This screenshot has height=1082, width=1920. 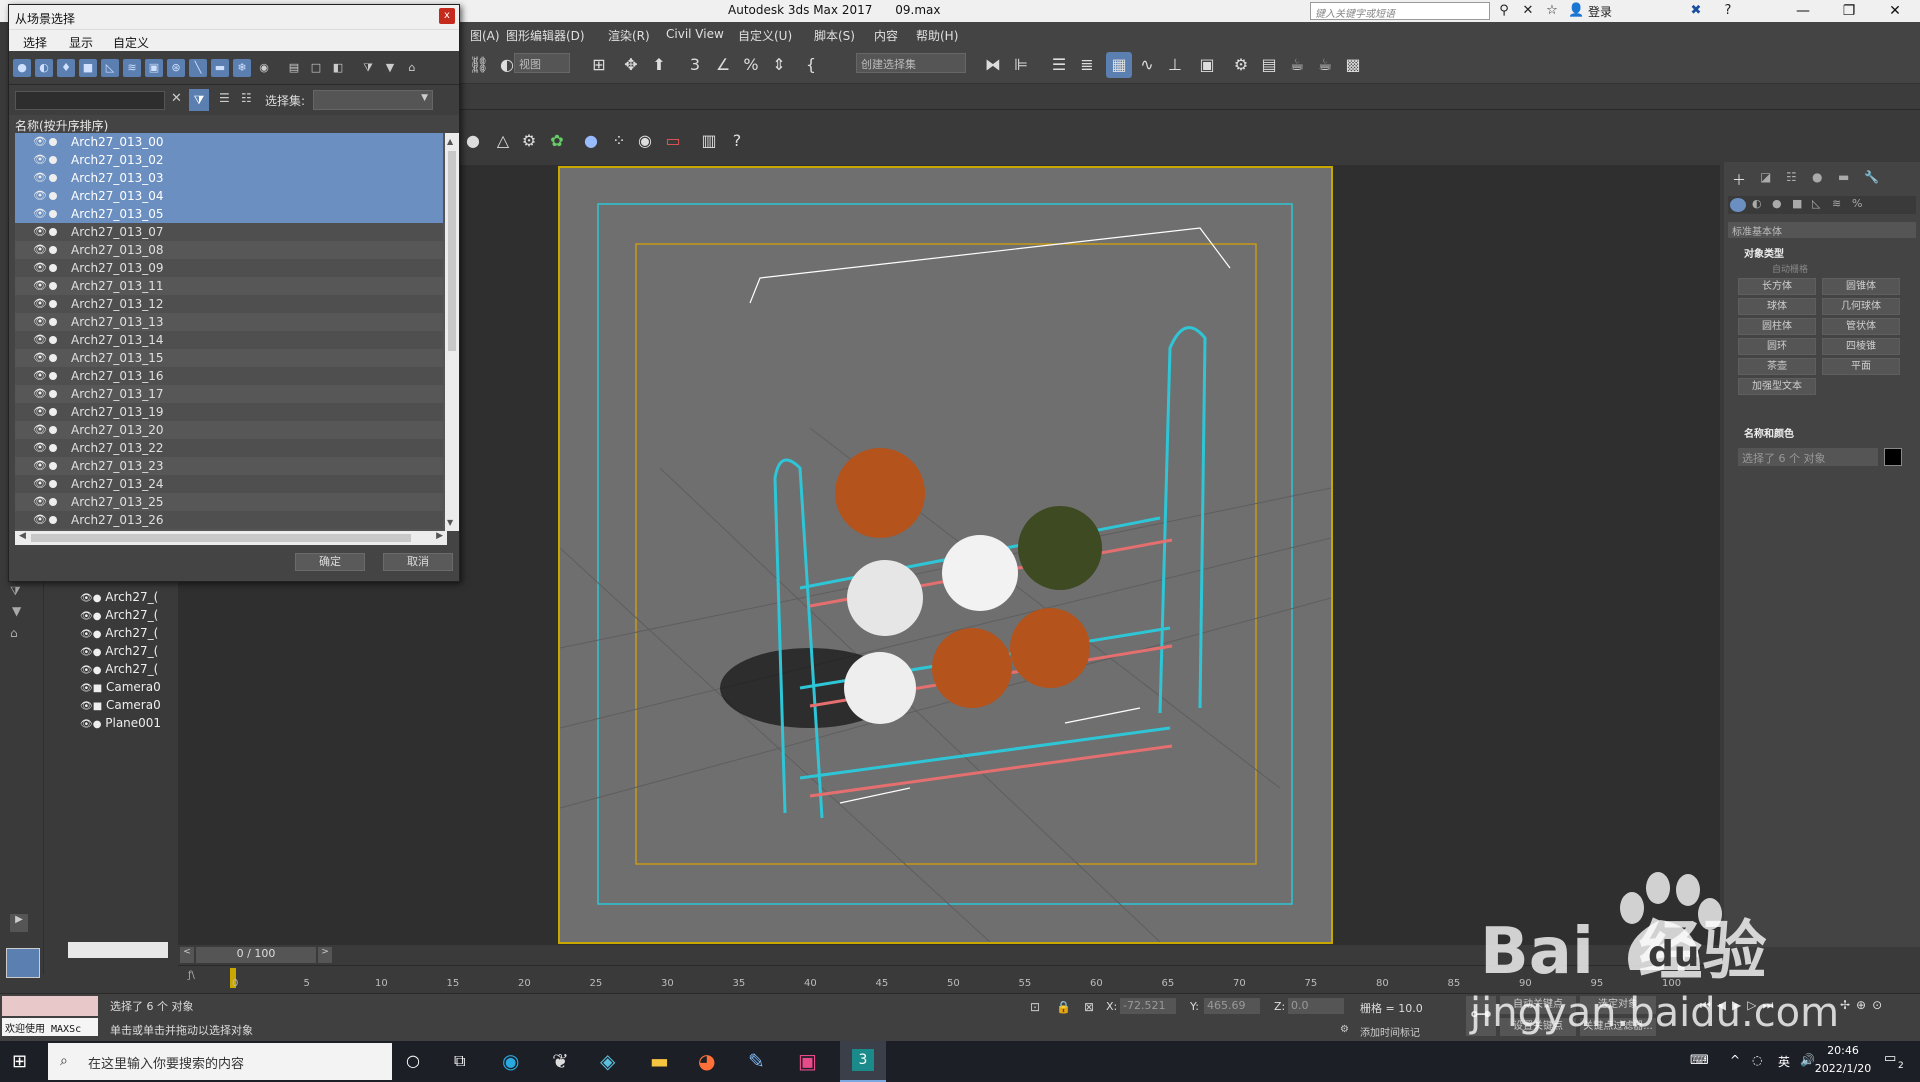 What do you see at coordinates (229, 448) in the screenshot?
I see `object-list-row: 👁 Arch27_013_22` at bounding box center [229, 448].